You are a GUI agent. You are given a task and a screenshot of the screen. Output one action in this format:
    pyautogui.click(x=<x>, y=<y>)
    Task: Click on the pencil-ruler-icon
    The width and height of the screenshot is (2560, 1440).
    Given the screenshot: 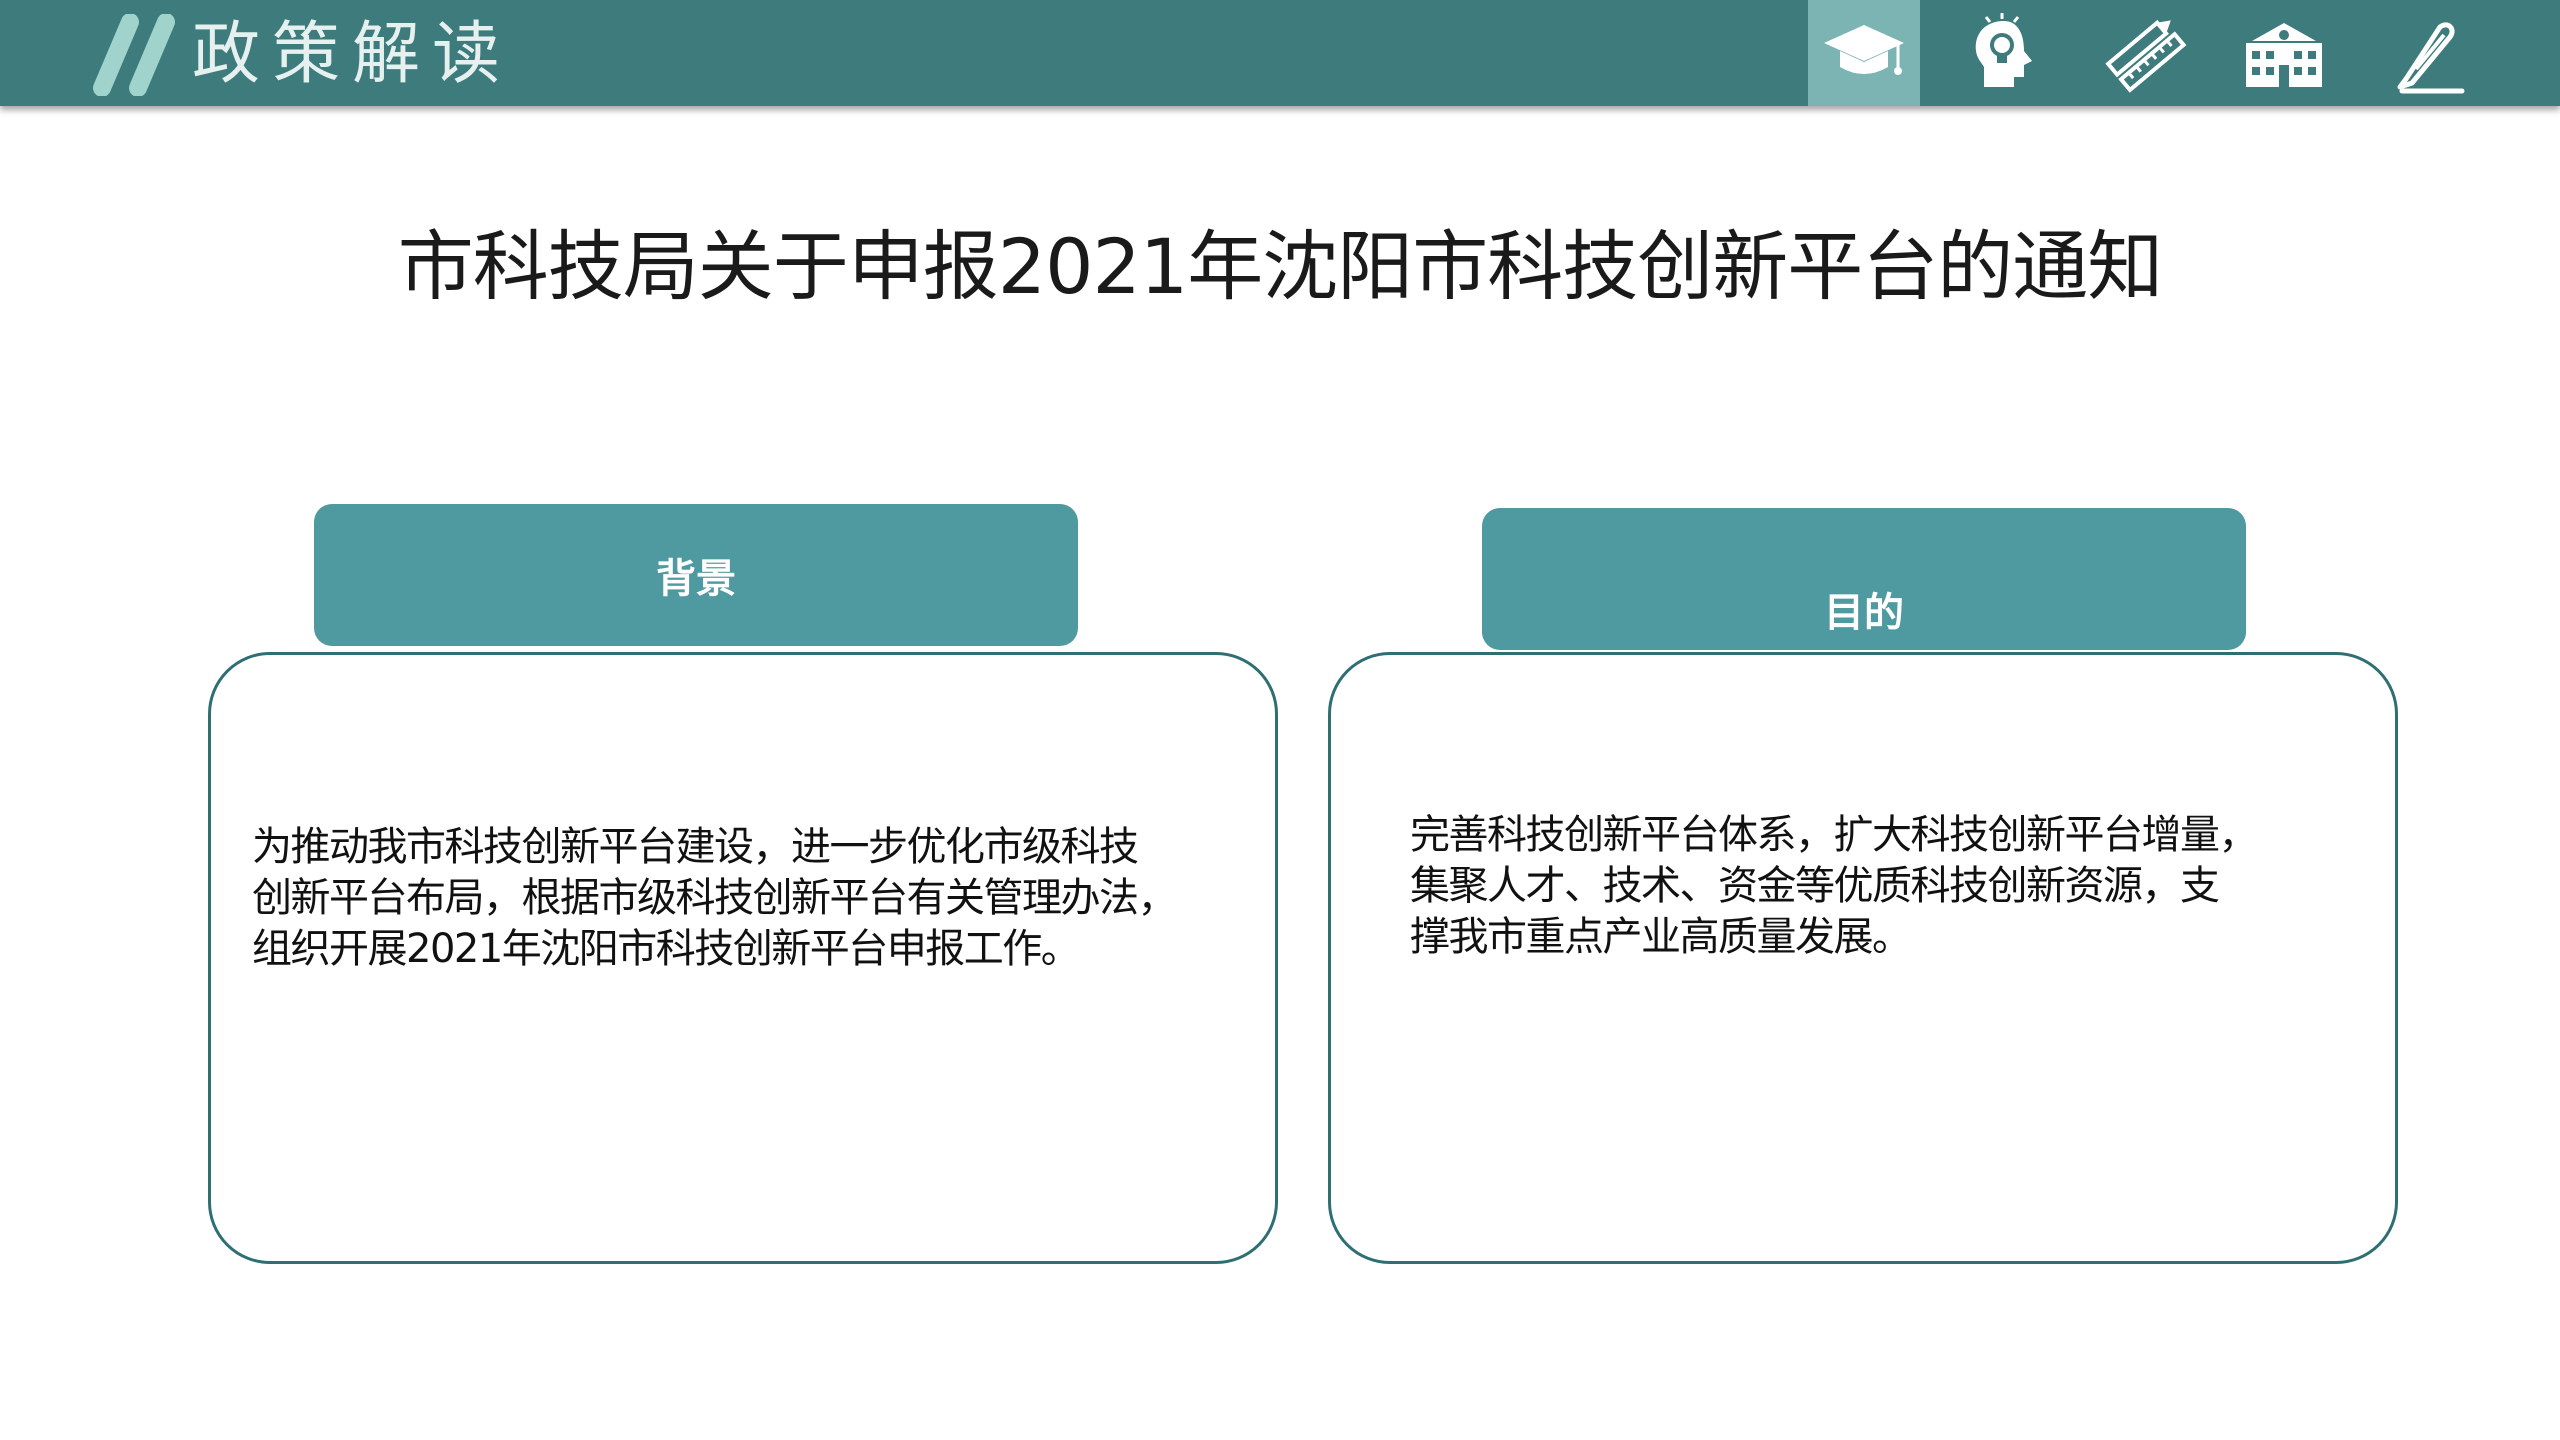 What is the action you would take?
    pyautogui.click(x=2146, y=56)
    